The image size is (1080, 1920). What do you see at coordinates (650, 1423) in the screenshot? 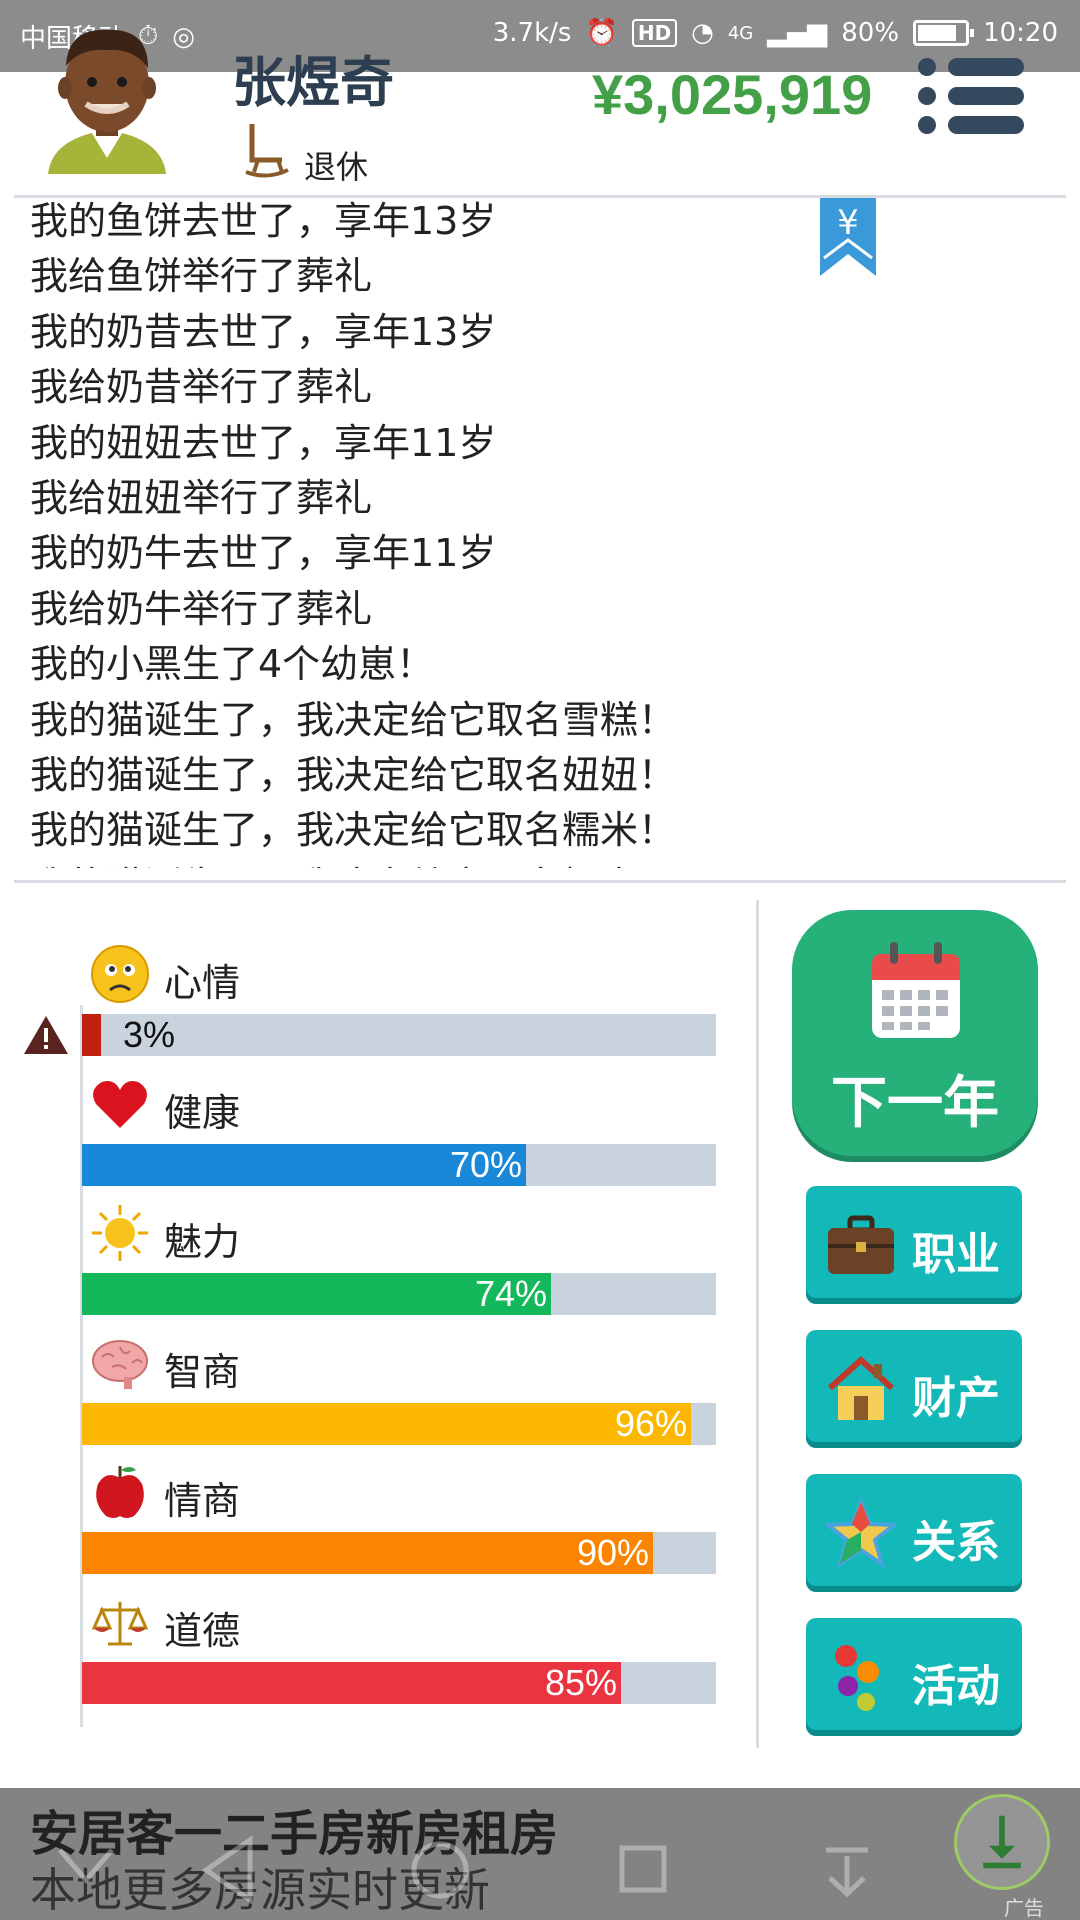
I see `stat-value: 96%` at bounding box center [650, 1423].